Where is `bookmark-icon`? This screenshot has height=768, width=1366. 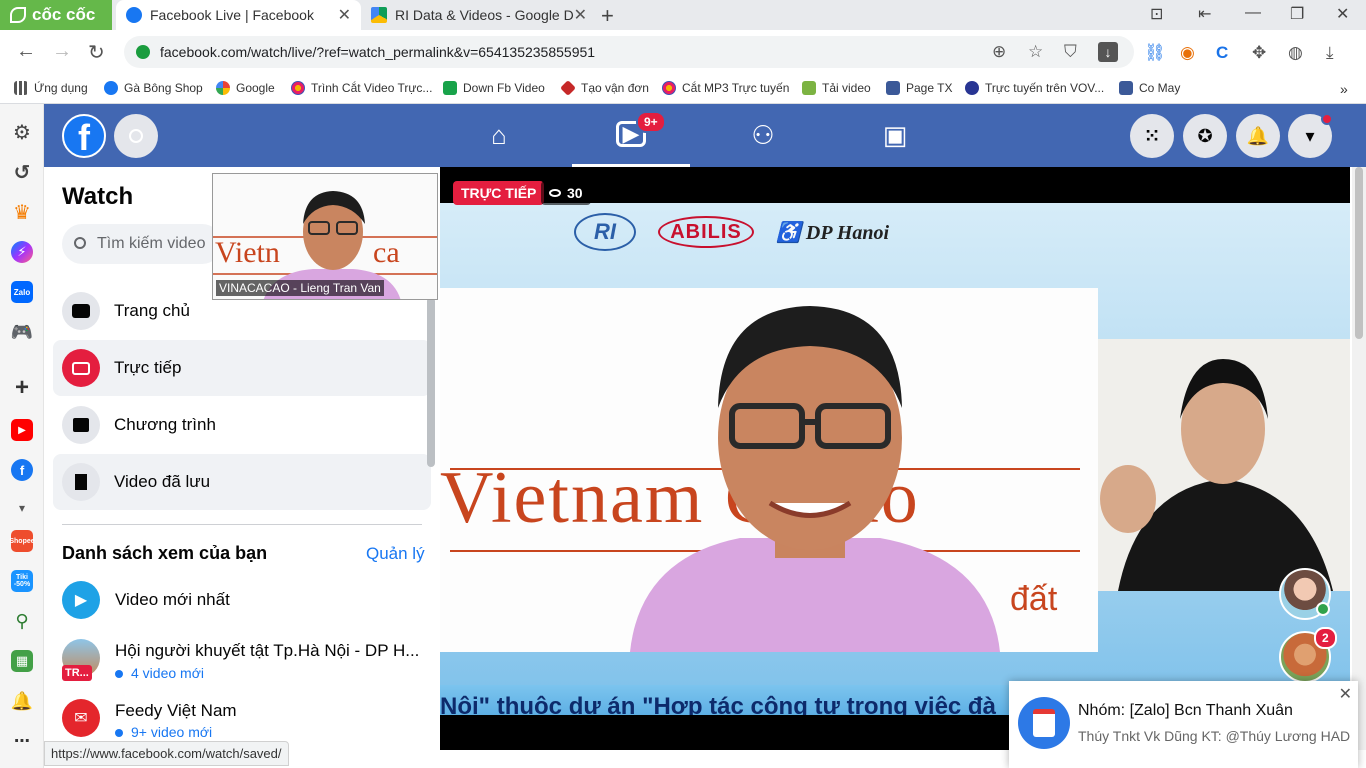
bookmark-icon is located at coordinates (81, 482).